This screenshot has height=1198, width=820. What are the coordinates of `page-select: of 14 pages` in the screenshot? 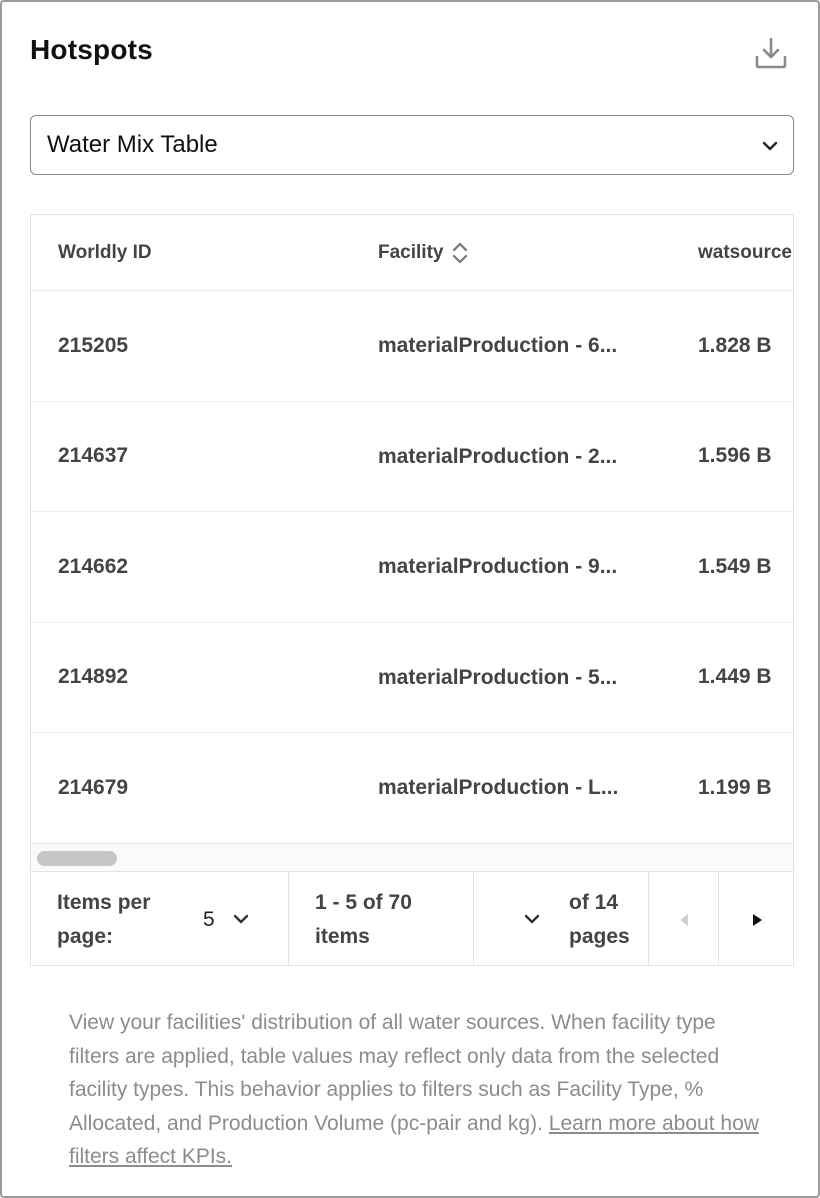 It's located at (561, 918).